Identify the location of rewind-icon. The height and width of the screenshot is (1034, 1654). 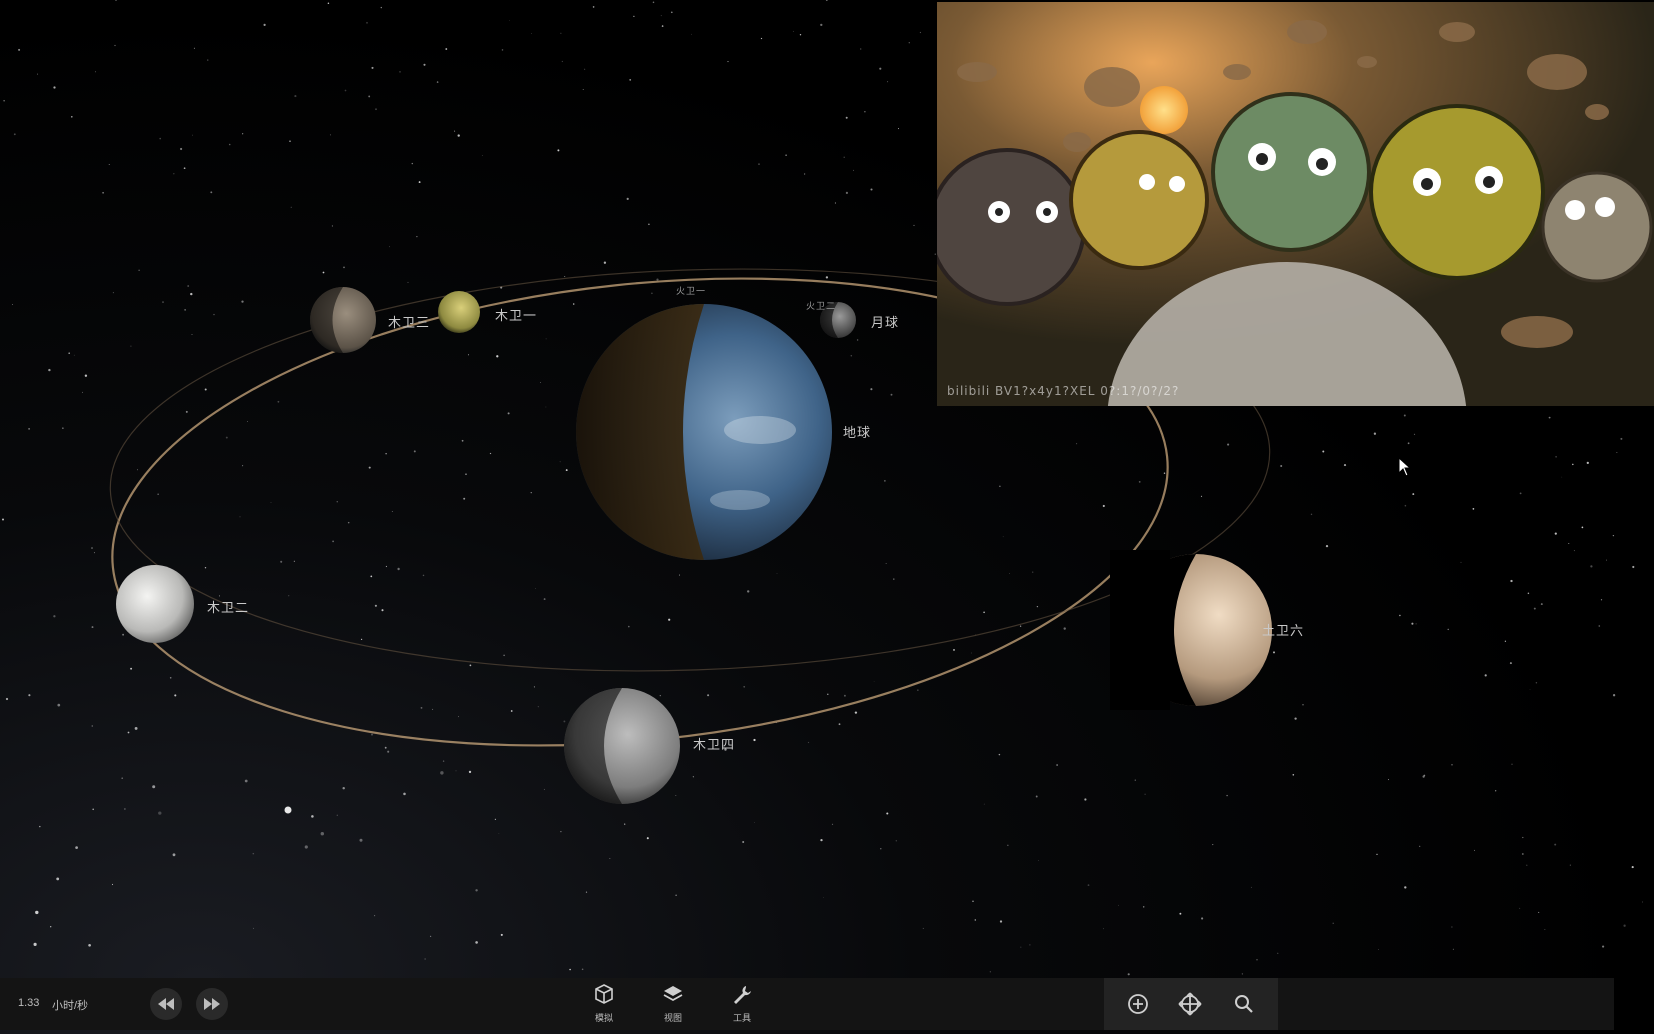
(166, 1004).